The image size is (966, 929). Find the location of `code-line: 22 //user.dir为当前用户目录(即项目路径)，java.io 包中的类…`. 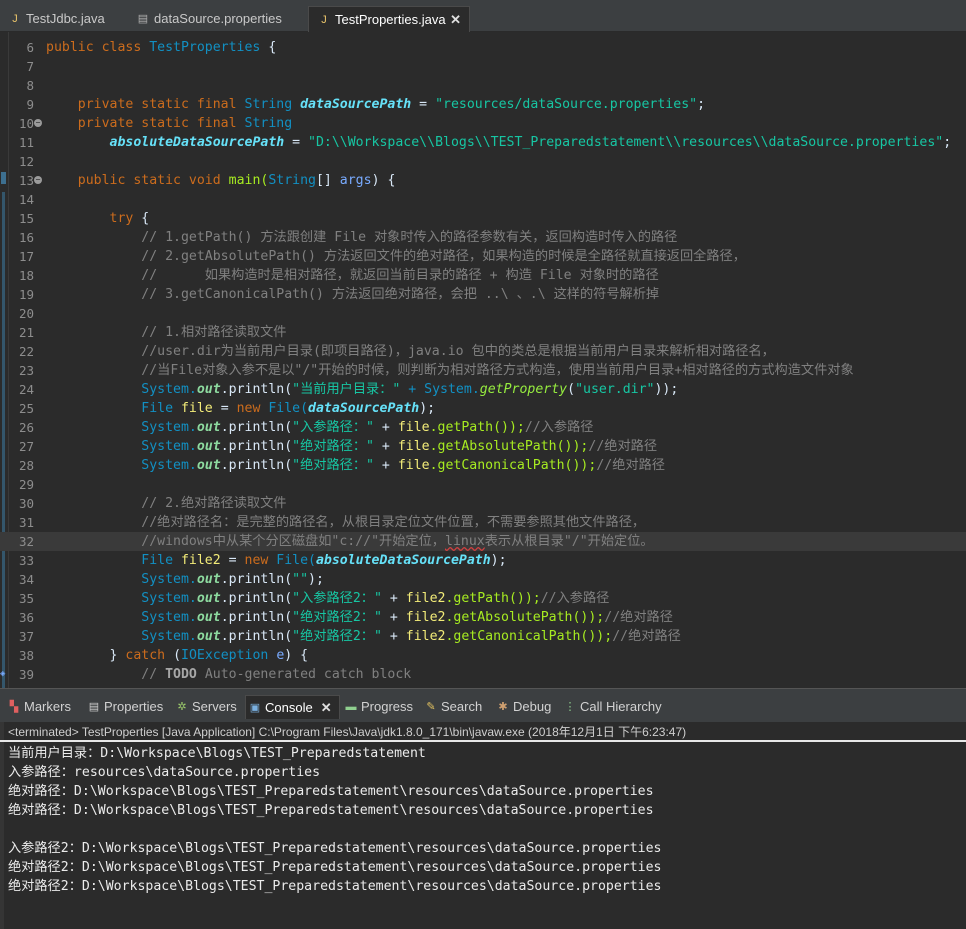

code-line: 22 //user.dir为当前用户目录(即项目路径)，java.io 包中的类… is located at coordinates (396, 351).